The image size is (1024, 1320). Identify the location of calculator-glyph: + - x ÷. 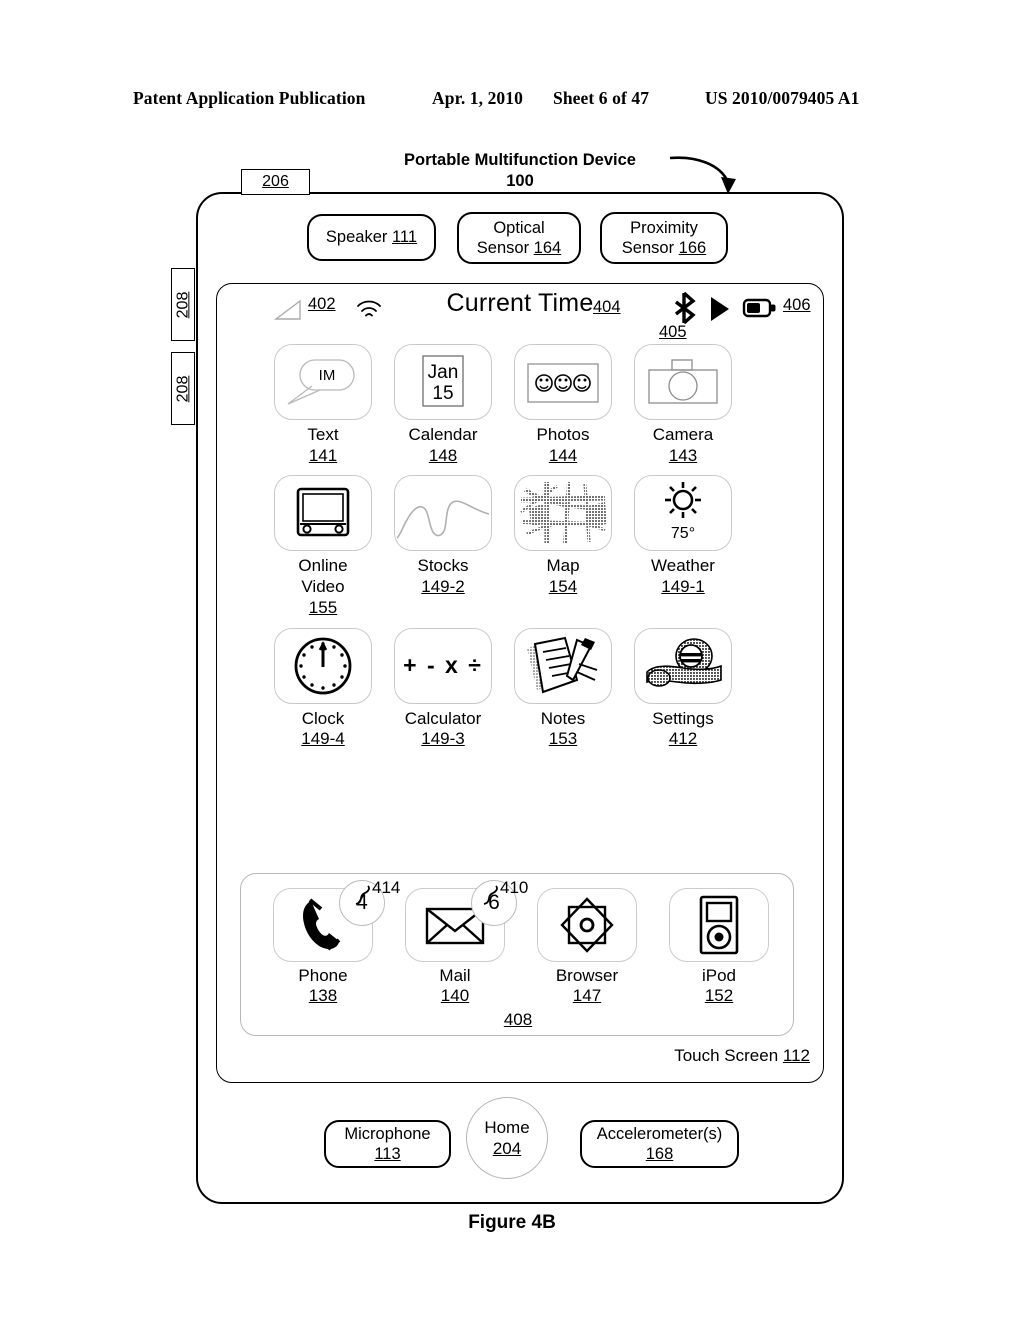
(443, 665).